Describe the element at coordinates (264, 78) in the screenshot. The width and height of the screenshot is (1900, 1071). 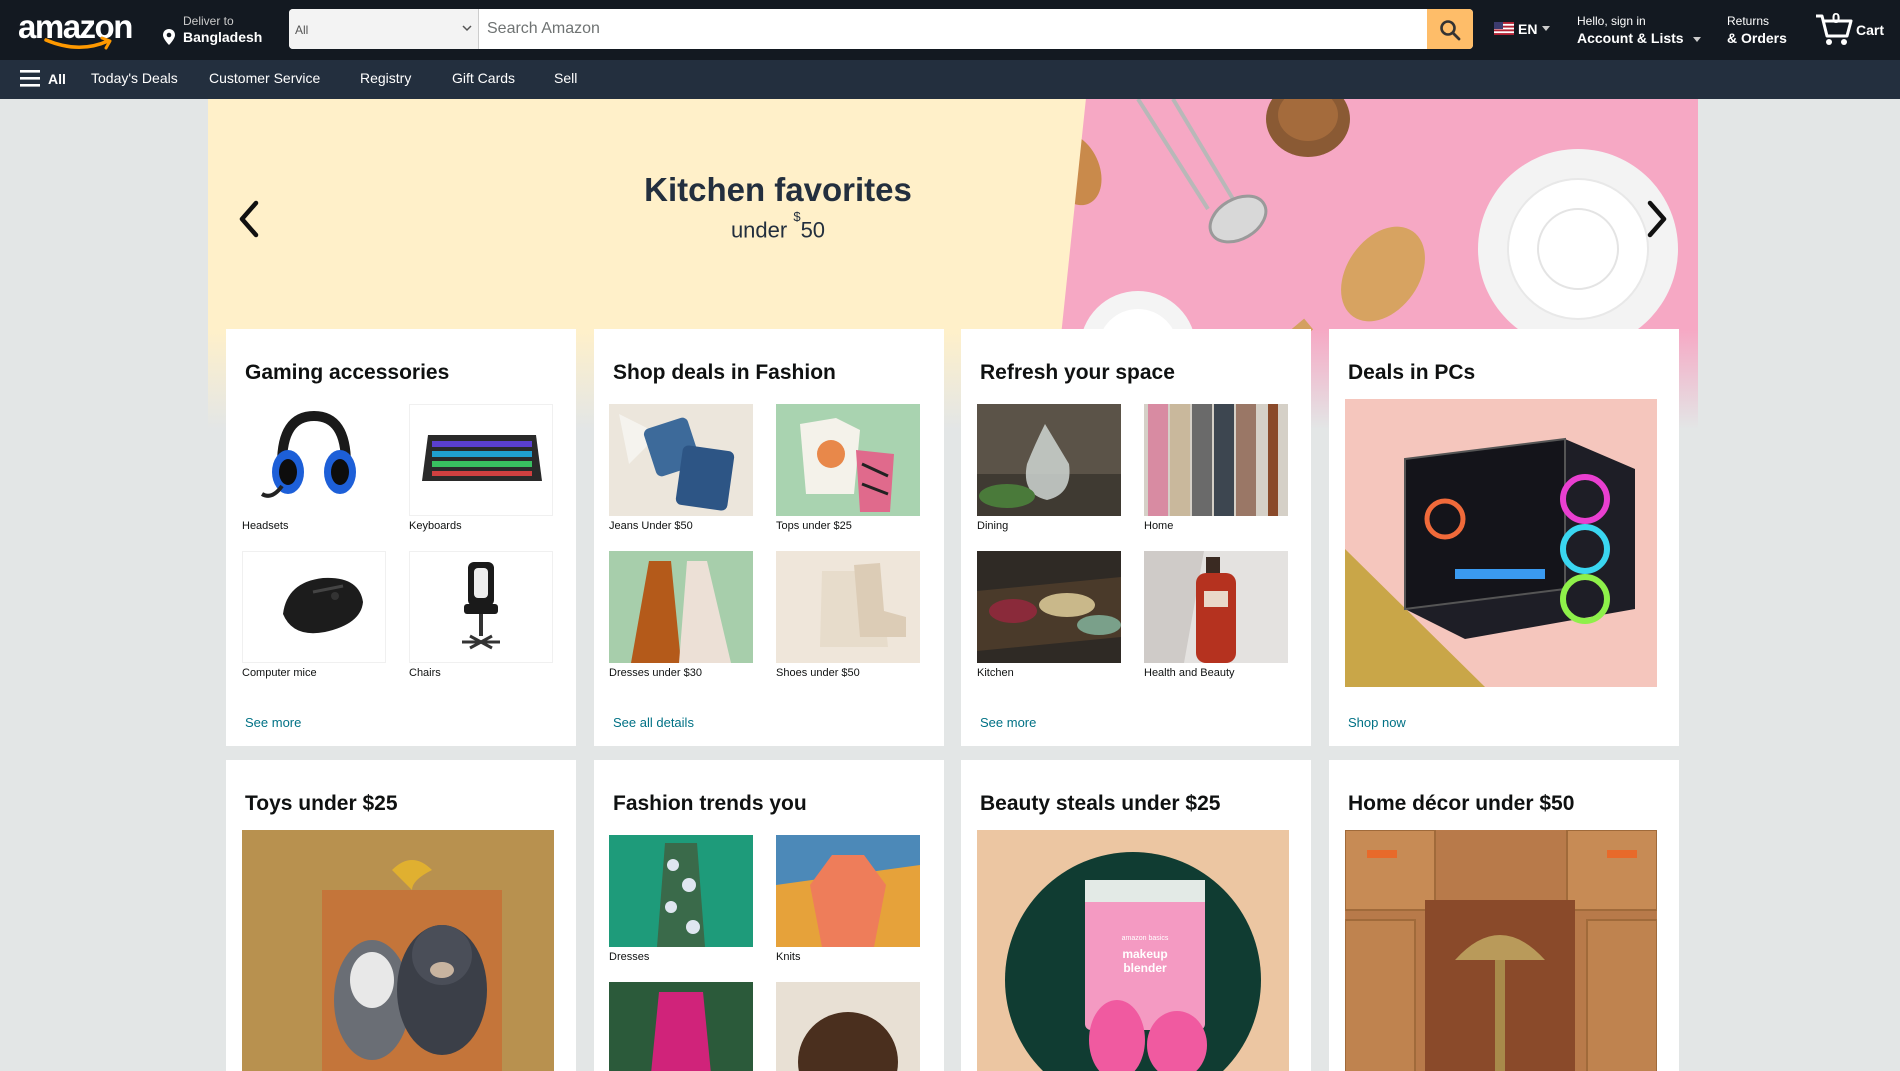
I see `nav-customer-service: Customer Service` at that location.